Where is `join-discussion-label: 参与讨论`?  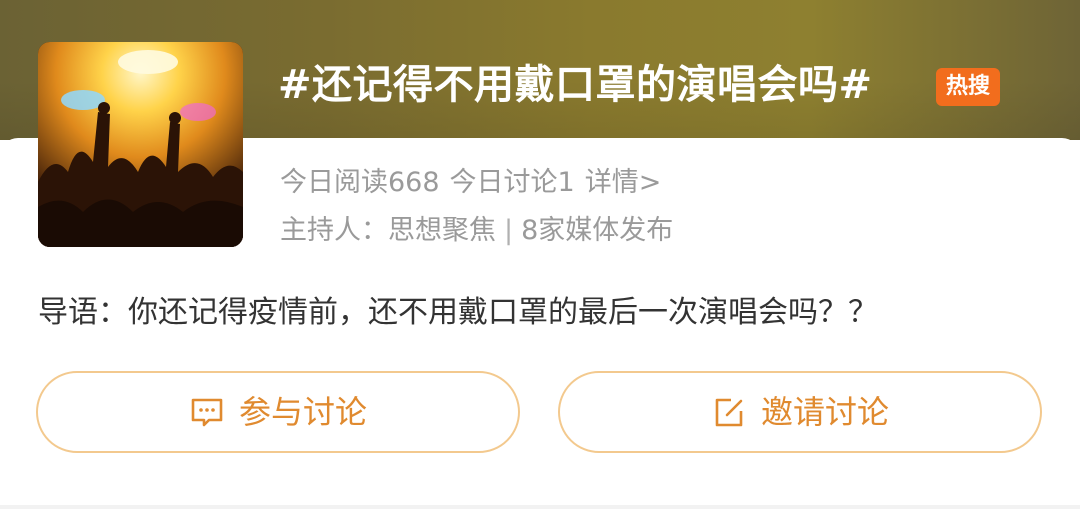
join-discussion-label: 参与讨论 is located at coordinates (302, 412).